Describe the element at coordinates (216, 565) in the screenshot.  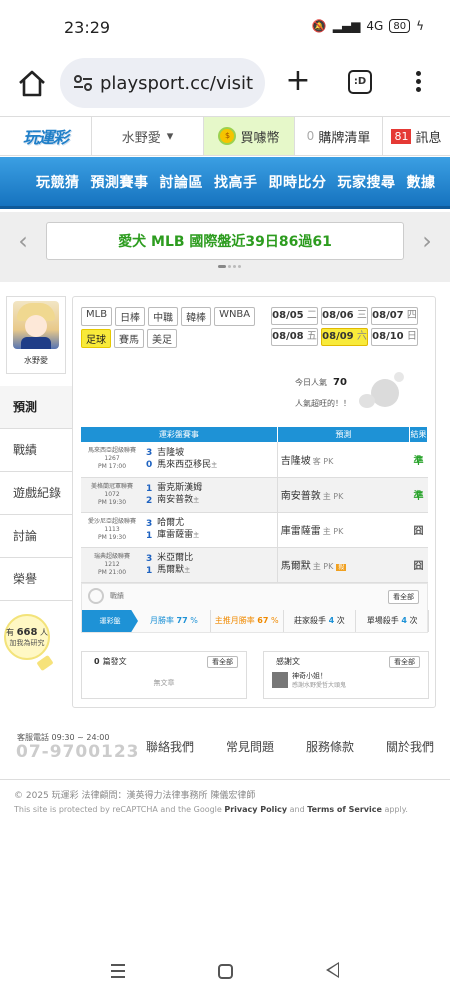
I see `teams: 米亞爾比 馬爾默主` at that location.